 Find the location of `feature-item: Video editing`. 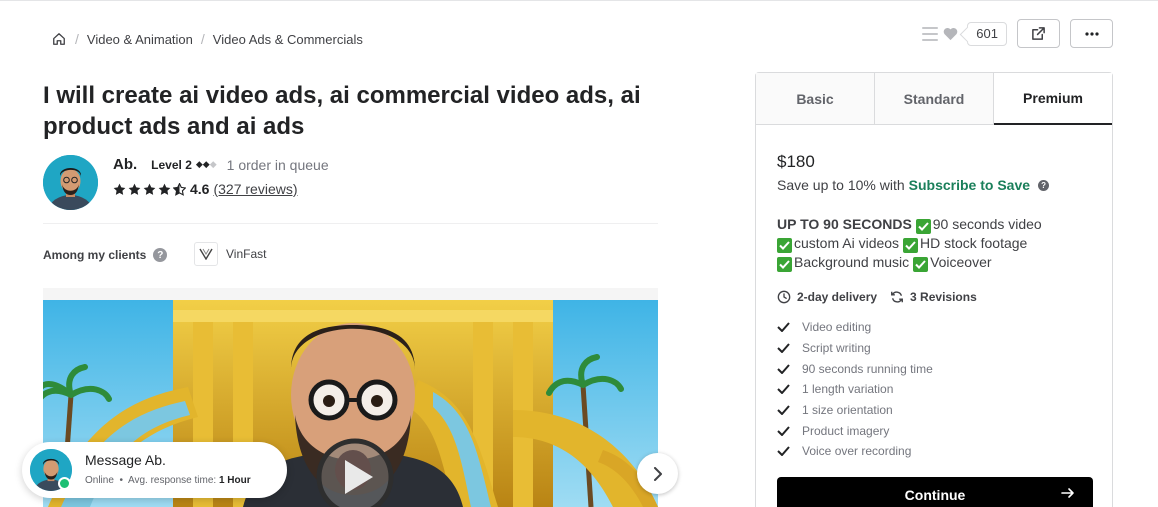

feature-item: Video editing is located at coordinates (855, 327).